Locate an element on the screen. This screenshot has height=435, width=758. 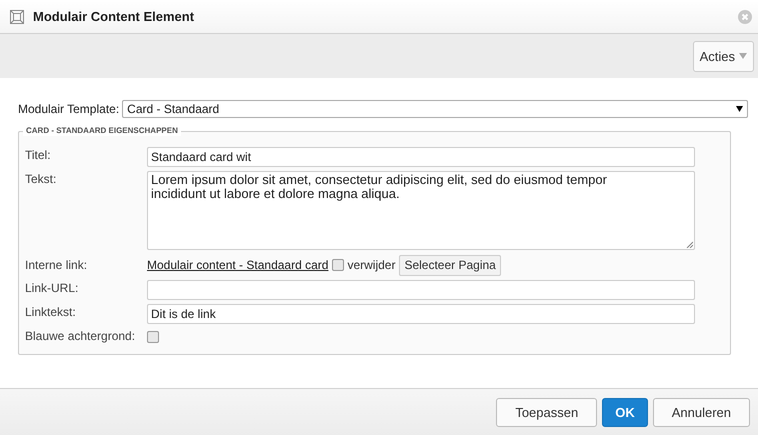
input-field: Standaard card wit is located at coordinates (421, 157).